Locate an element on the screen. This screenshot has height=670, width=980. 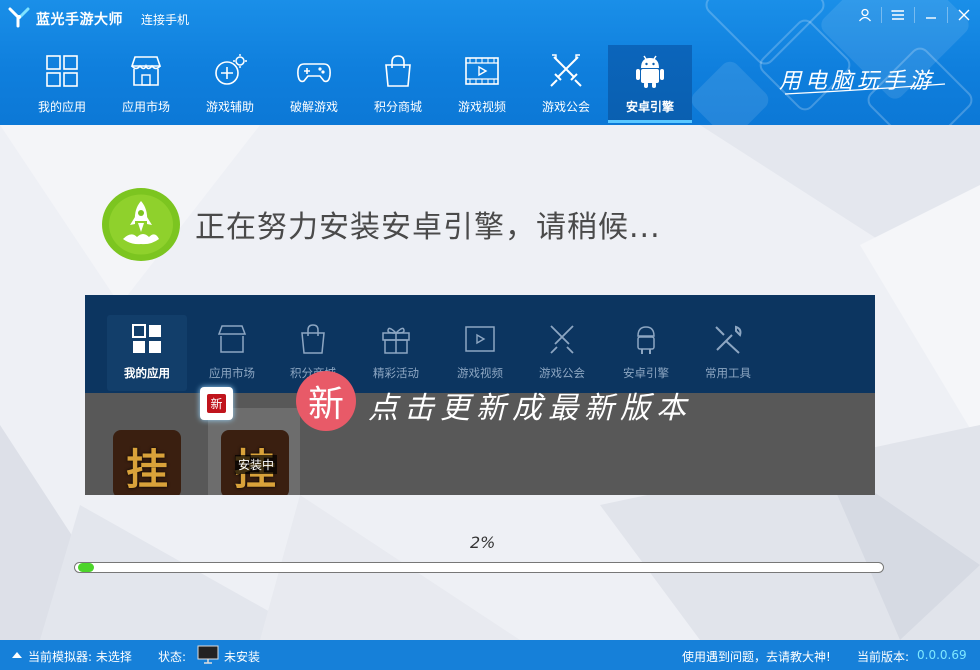
nav-label: 游戏辅助 is located at coordinates (229, 107).